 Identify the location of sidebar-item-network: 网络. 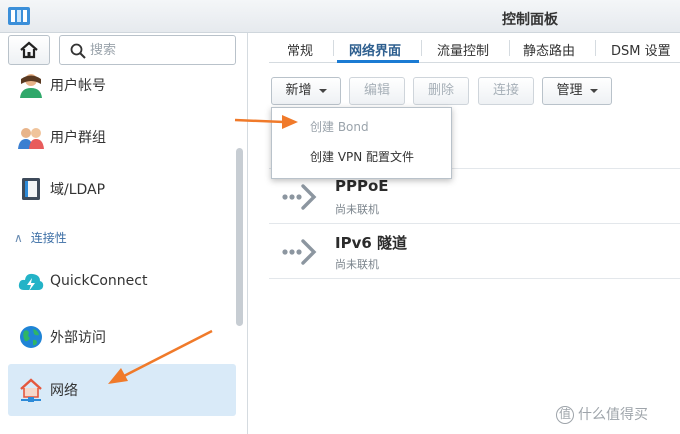
(122, 390).